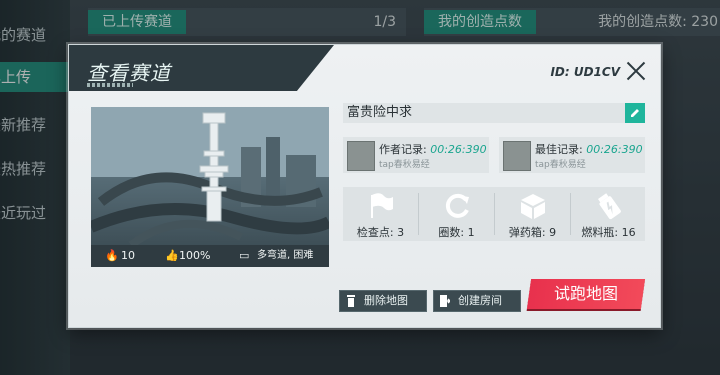 This screenshot has width=720, height=375. Describe the element at coordinates (110, 85) in the screenshot. I see `title-decoration` at that location.